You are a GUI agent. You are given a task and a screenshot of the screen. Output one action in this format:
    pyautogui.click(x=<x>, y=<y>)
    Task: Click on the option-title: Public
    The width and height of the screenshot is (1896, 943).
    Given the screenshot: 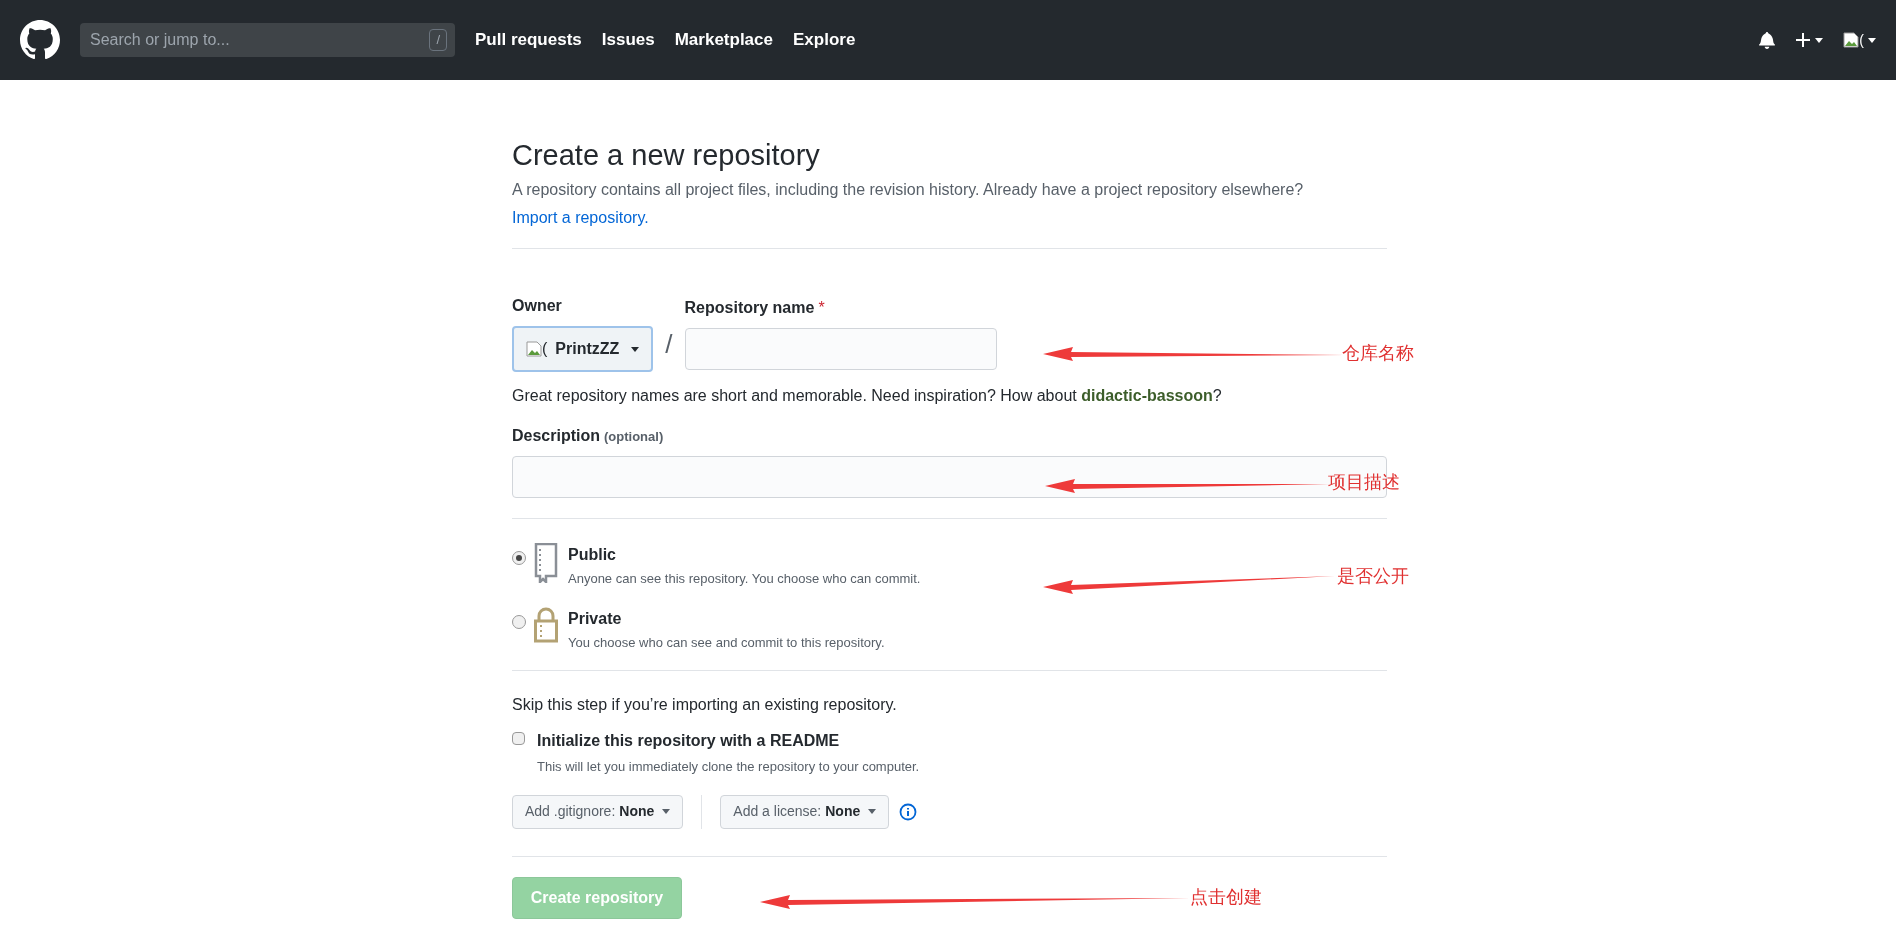 What is the action you would take?
    pyautogui.click(x=592, y=555)
    